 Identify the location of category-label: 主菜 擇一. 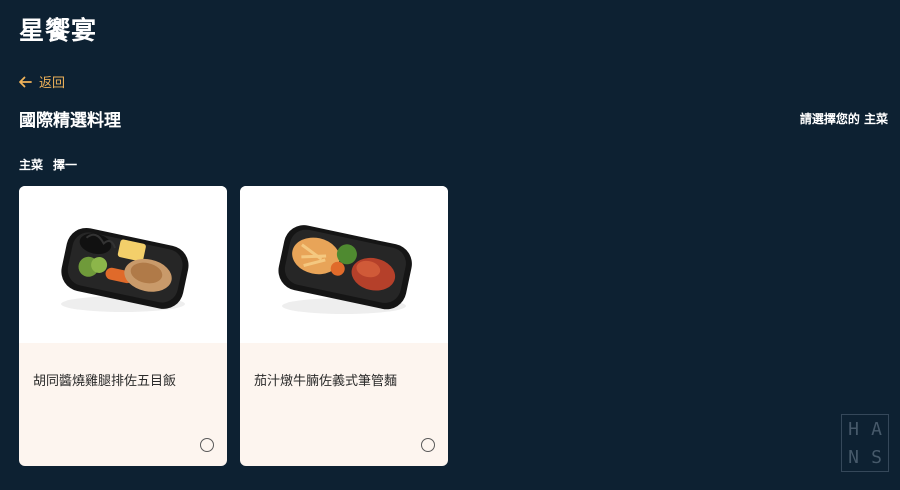
(48, 164).